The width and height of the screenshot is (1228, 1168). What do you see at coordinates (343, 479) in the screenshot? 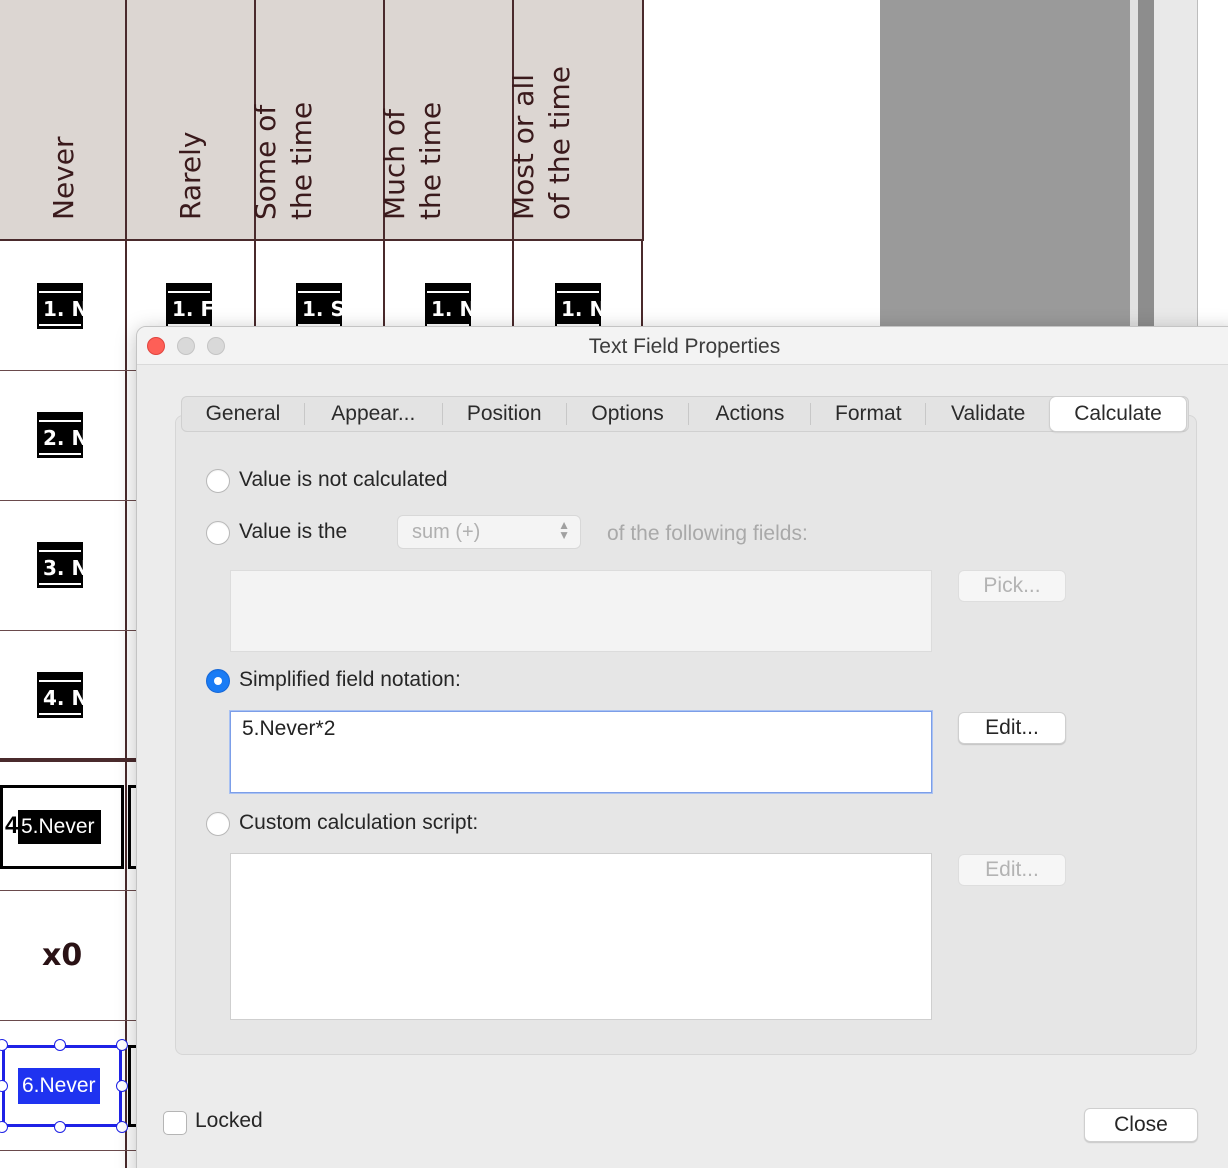
I see `label-not-calculated: Value is not calculated` at bounding box center [343, 479].